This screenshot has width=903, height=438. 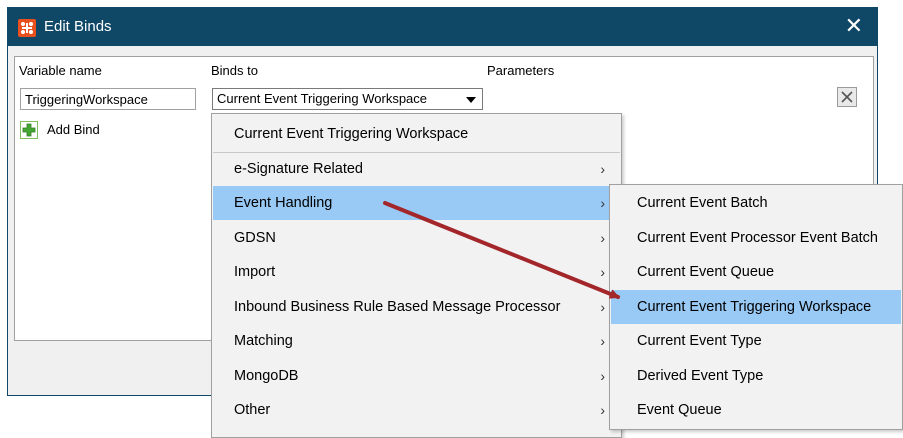 I want to click on menu-item-label: Other, so click(x=252, y=410).